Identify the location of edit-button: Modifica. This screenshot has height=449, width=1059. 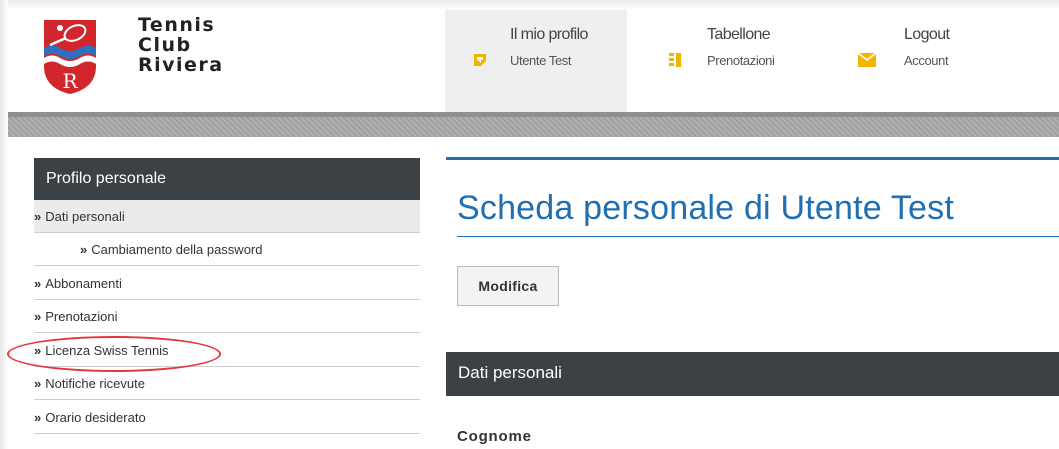
(508, 286).